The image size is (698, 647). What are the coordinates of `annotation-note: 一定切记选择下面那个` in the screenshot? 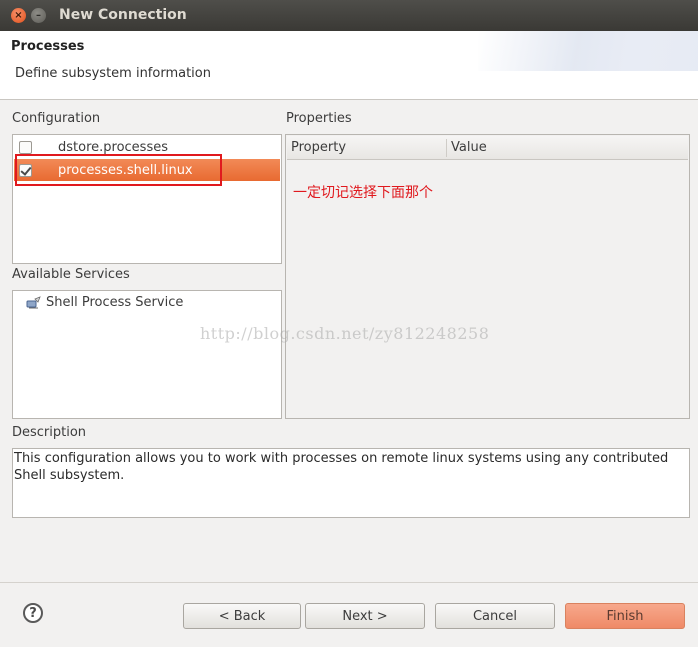 It's located at (363, 193).